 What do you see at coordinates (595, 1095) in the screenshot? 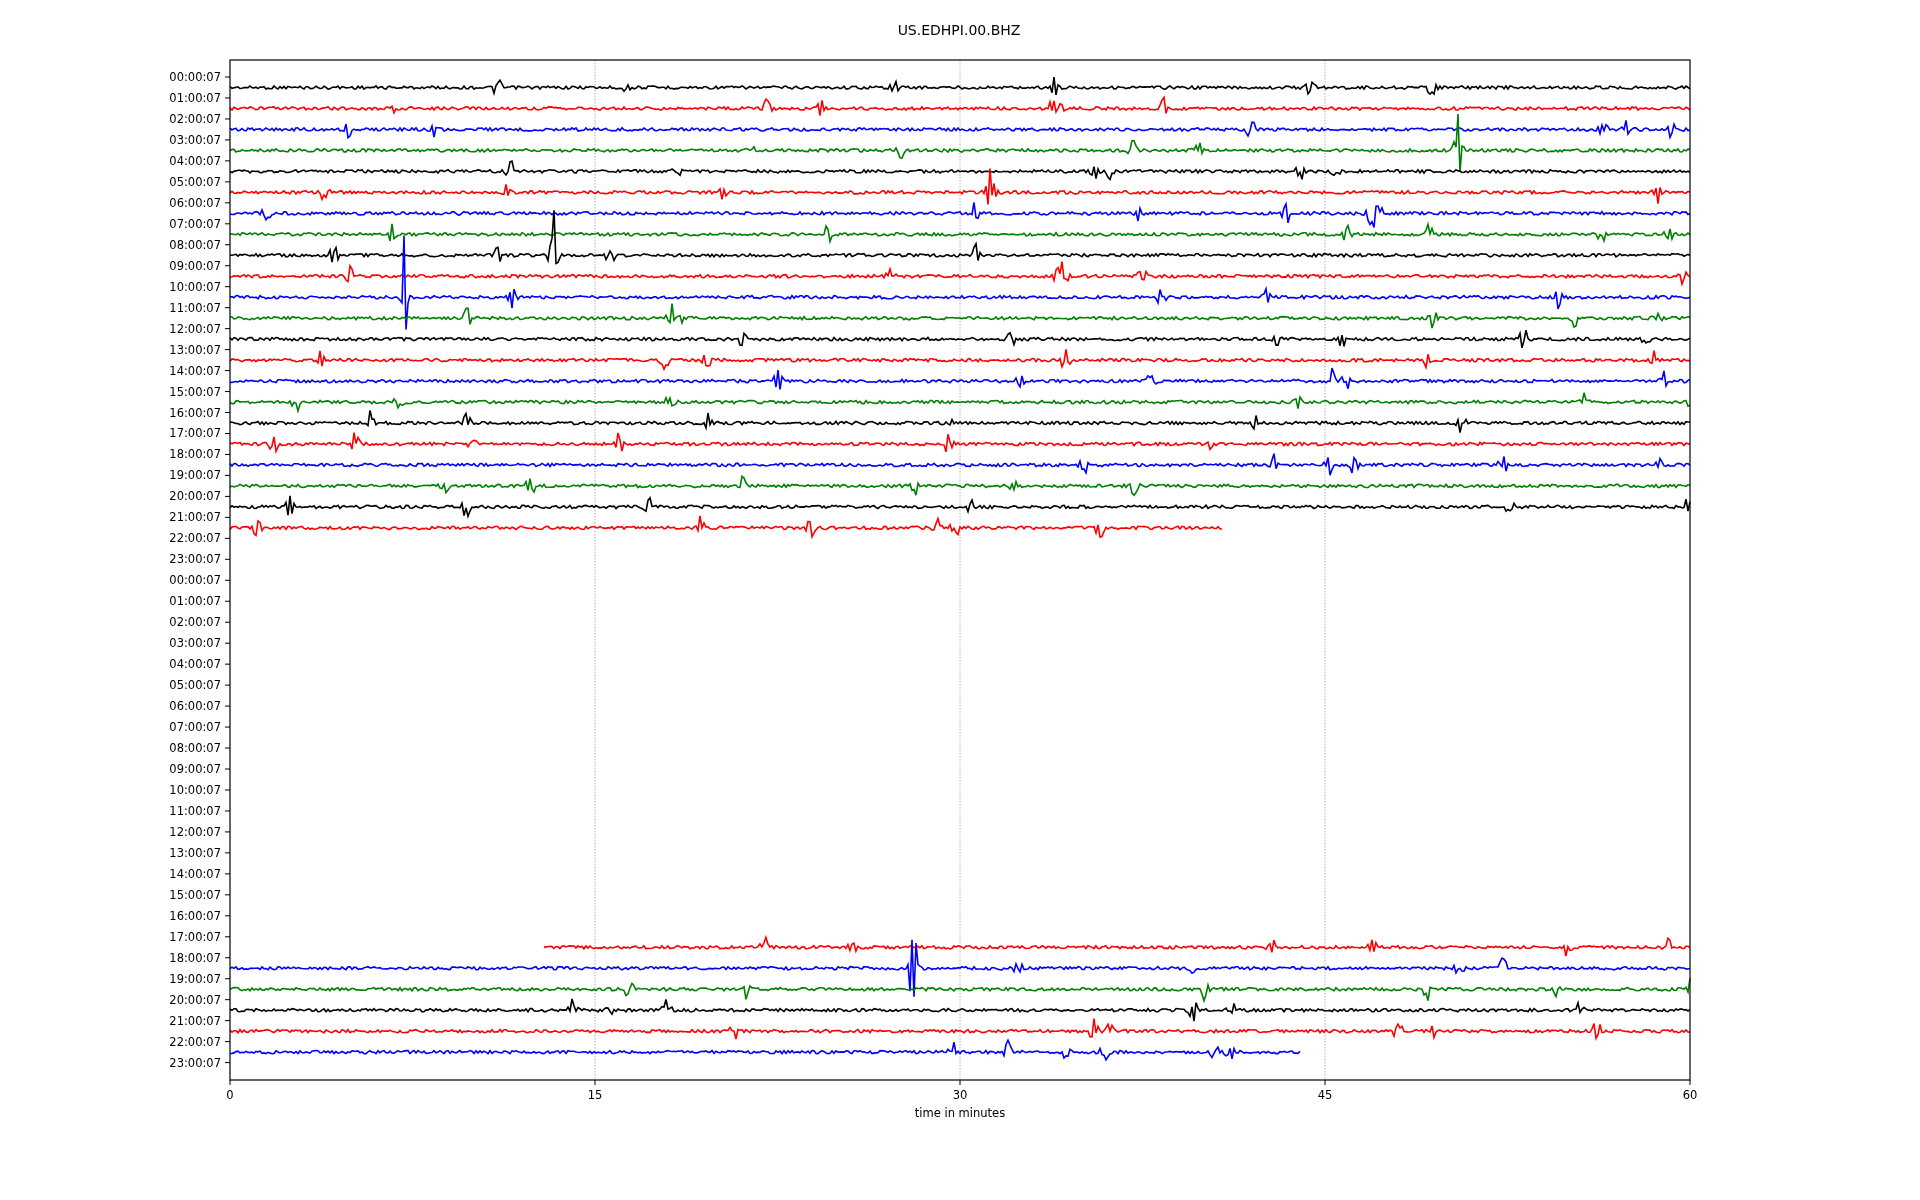
I see `axis-tick-label: 15` at bounding box center [595, 1095].